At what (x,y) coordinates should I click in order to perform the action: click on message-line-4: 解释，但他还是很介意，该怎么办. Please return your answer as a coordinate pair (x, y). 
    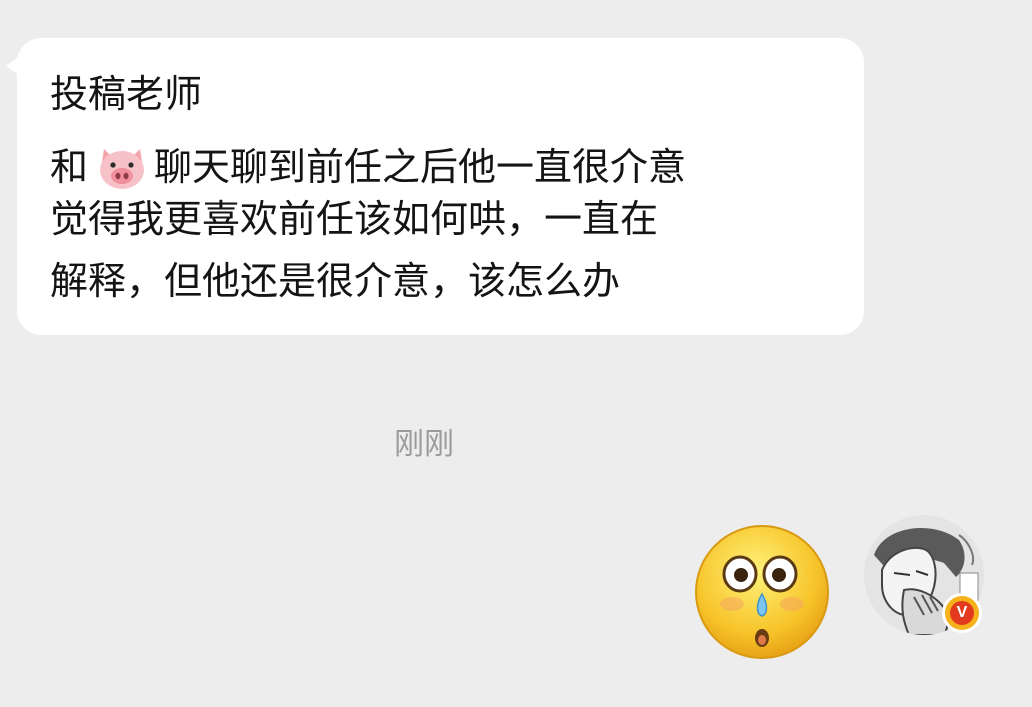
    Looking at the image, I should click on (335, 281).